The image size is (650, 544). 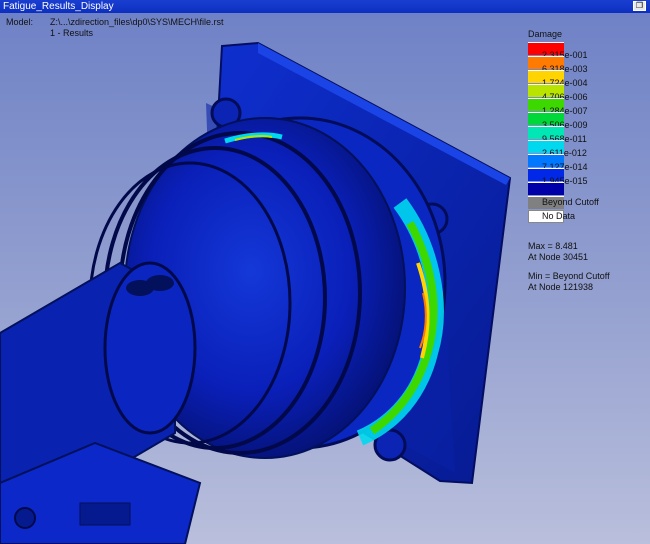 What do you see at coordinates (553, 246) in the screenshot?
I see `max-value: Max = 8.481` at bounding box center [553, 246].